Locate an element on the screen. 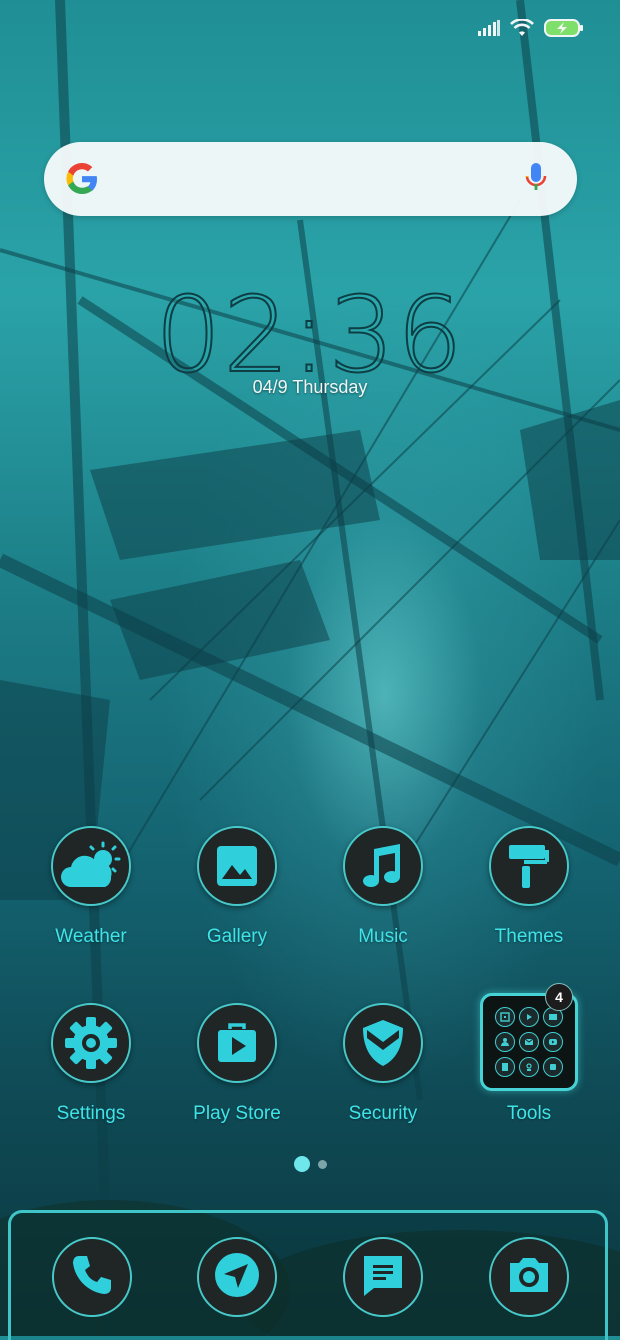  clock-time: 02:36 is located at coordinates (310, 335).